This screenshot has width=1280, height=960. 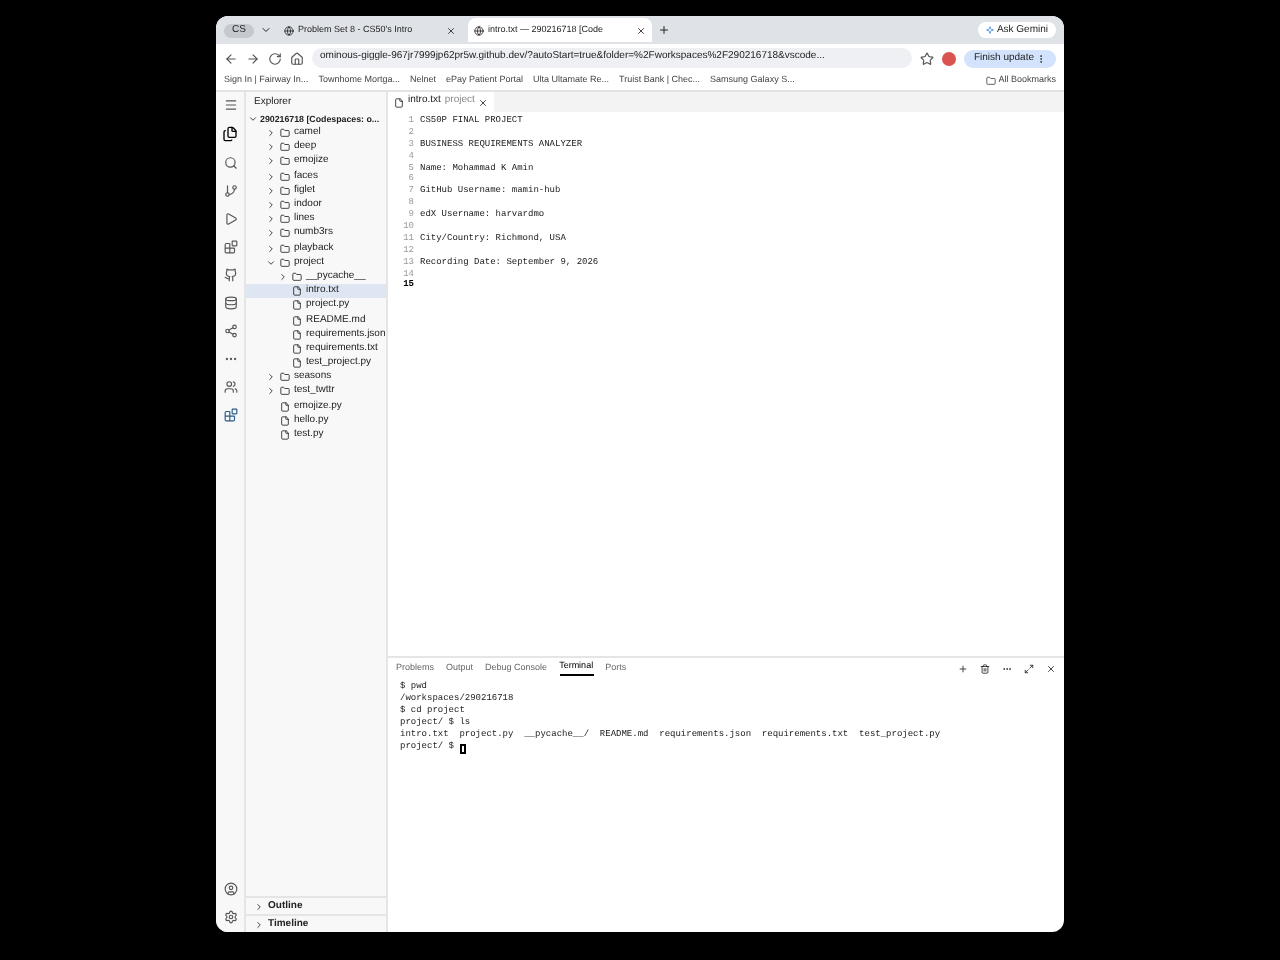 What do you see at coordinates (462, 748) in the screenshot?
I see `cursor-icon` at bounding box center [462, 748].